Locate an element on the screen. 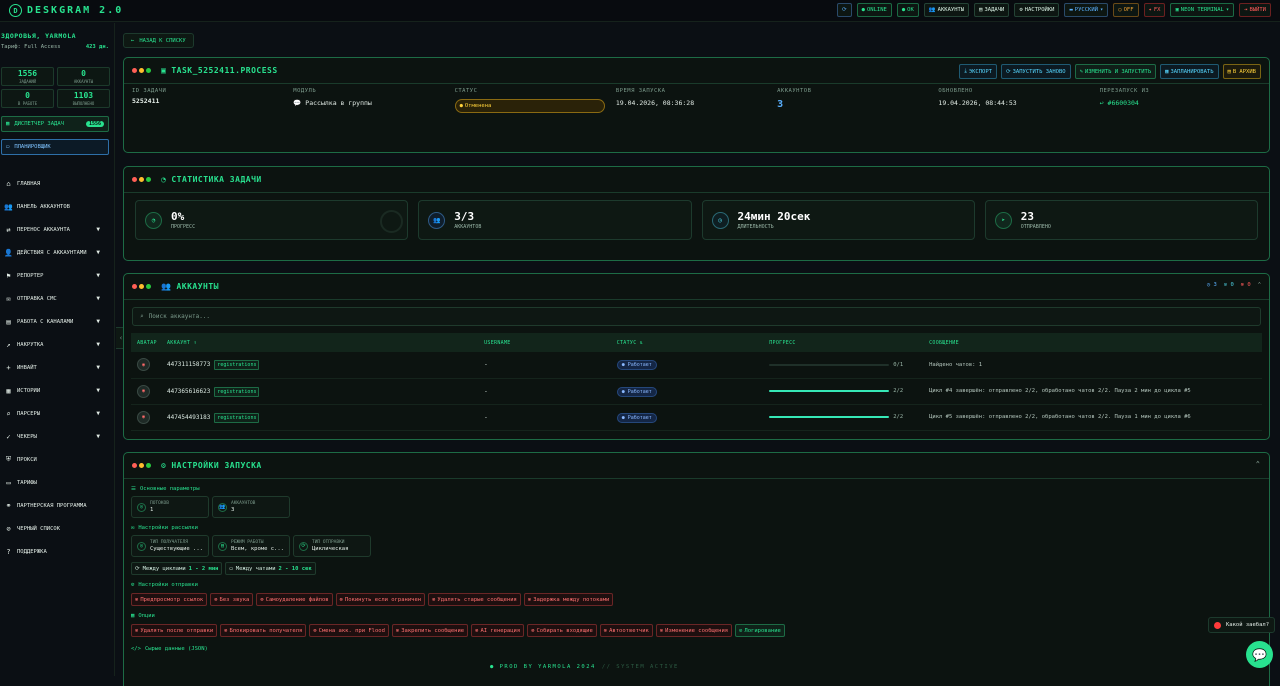 The image size is (1280, 686). send-flag-chip: ⊗ Удалять старые сообщения is located at coordinates (474, 599).